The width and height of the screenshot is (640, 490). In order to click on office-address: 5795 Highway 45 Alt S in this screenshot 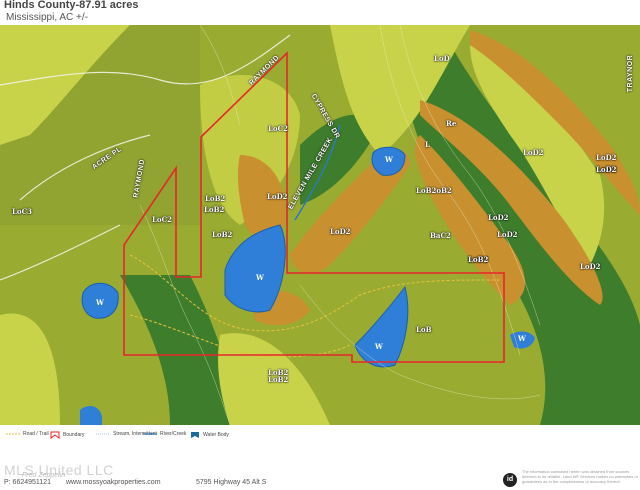, I will do `click(231, 482)`.